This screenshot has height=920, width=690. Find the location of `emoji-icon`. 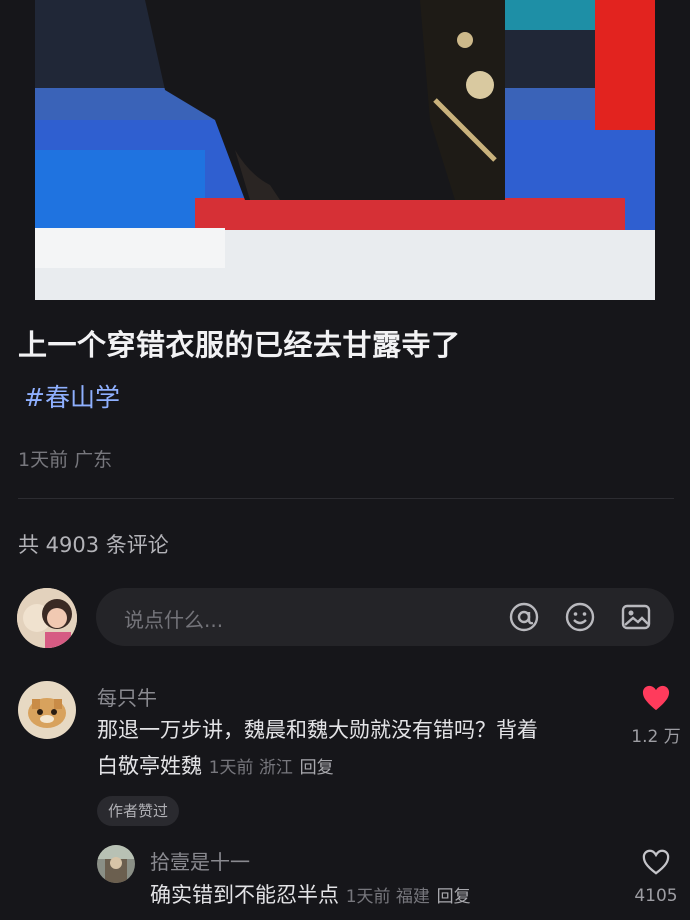

emoji-icon is located at coordinates (580, 617).